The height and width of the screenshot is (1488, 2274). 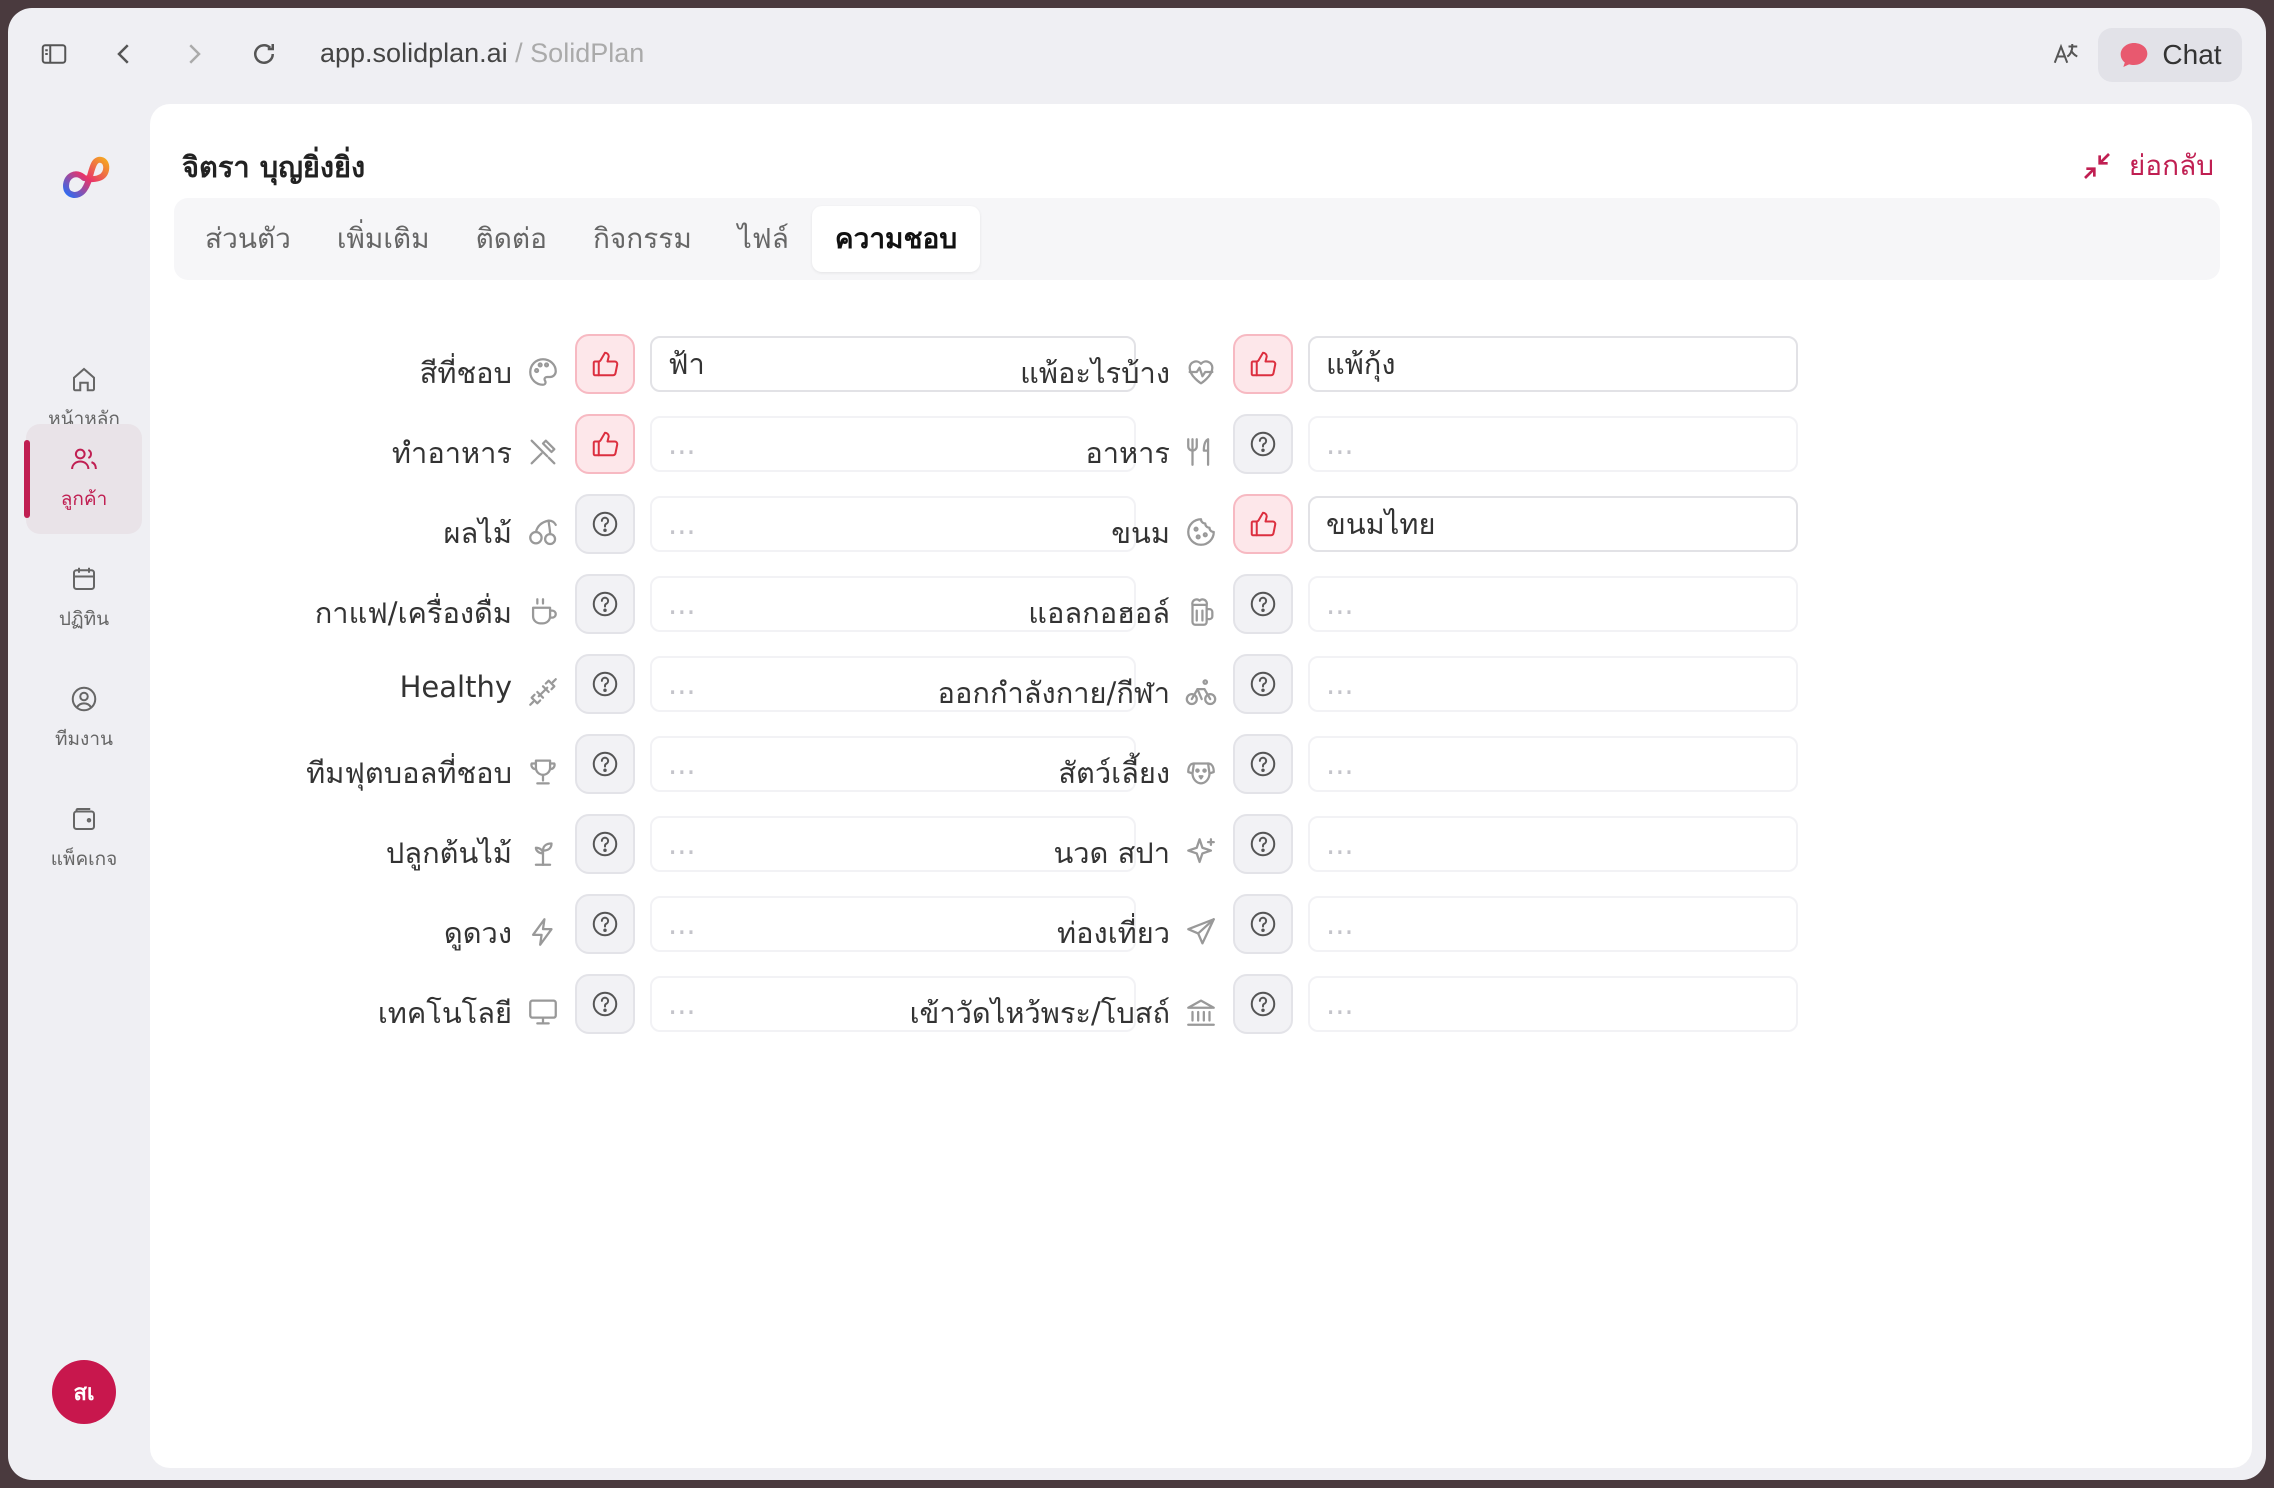 What do you see at coordinates (1127, 453) in the screenshot?
I see `preference-label: อาหาร` at bounding box center [1127, 453].